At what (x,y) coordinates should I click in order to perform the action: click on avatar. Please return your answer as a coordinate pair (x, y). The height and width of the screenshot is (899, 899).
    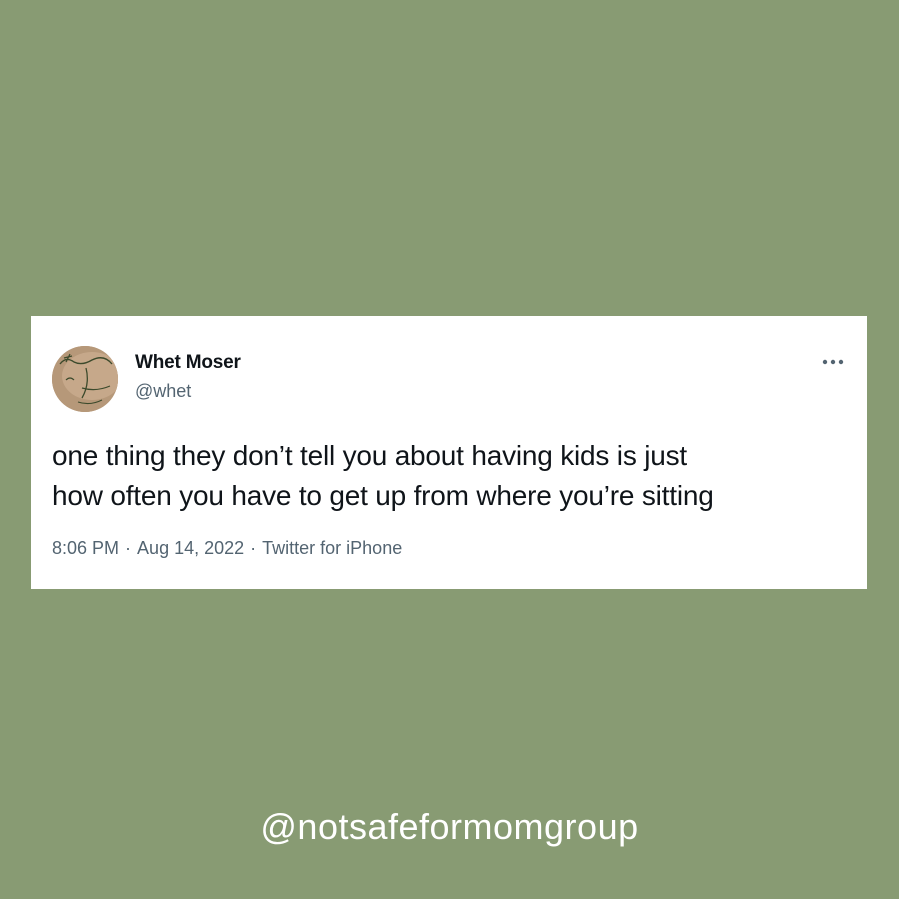
    Looking at the image, I should click on (85, 379).